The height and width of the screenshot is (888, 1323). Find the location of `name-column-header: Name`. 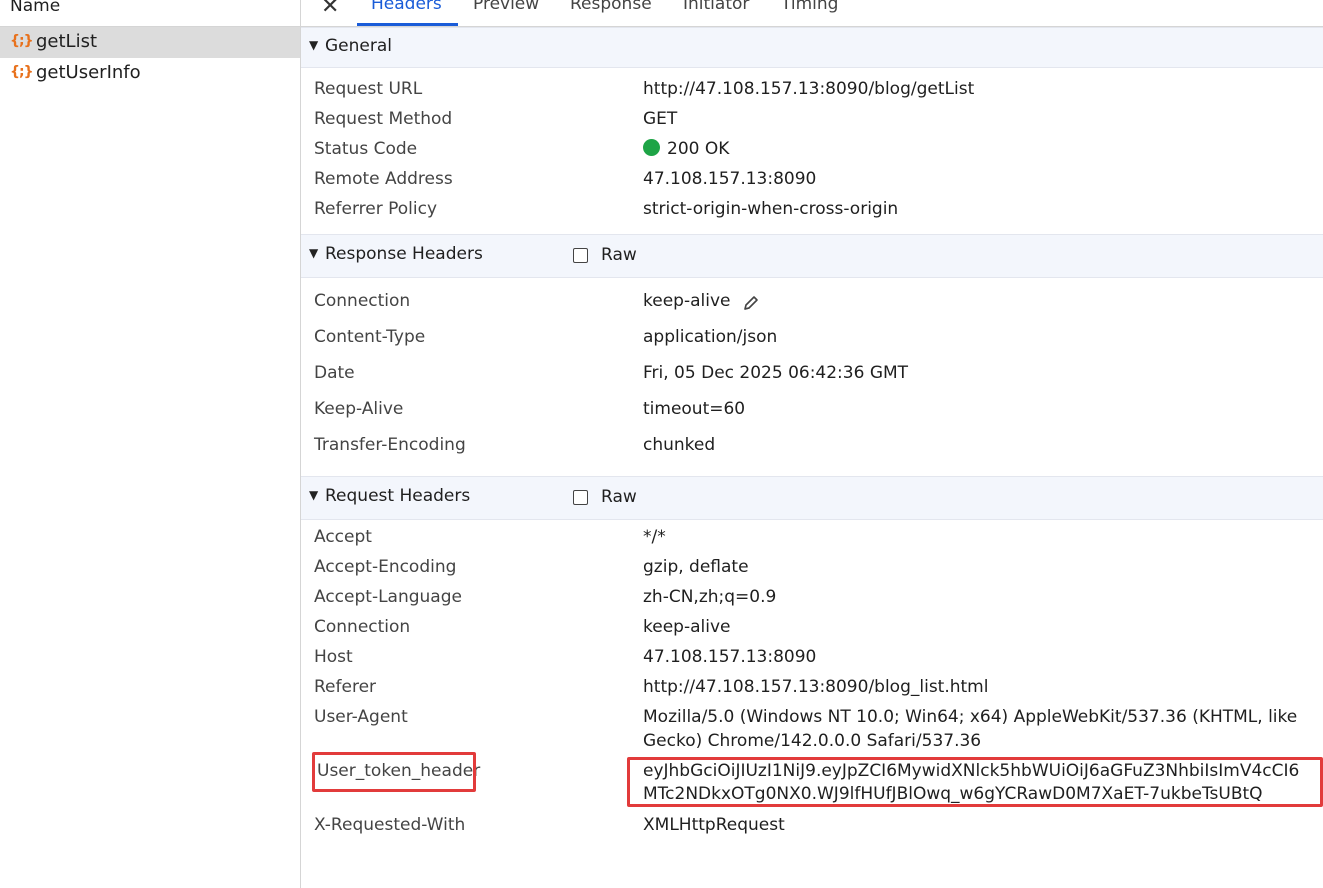

name-column-header: Name is located at coordinates (150, 13).